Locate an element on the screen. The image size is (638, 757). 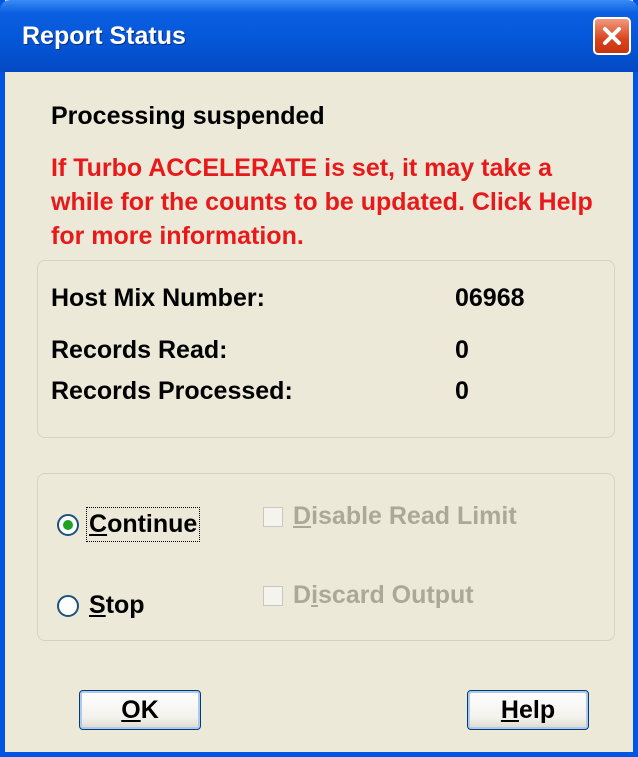
discard-output-label: Discard Output is located at coordinates (383, 595).